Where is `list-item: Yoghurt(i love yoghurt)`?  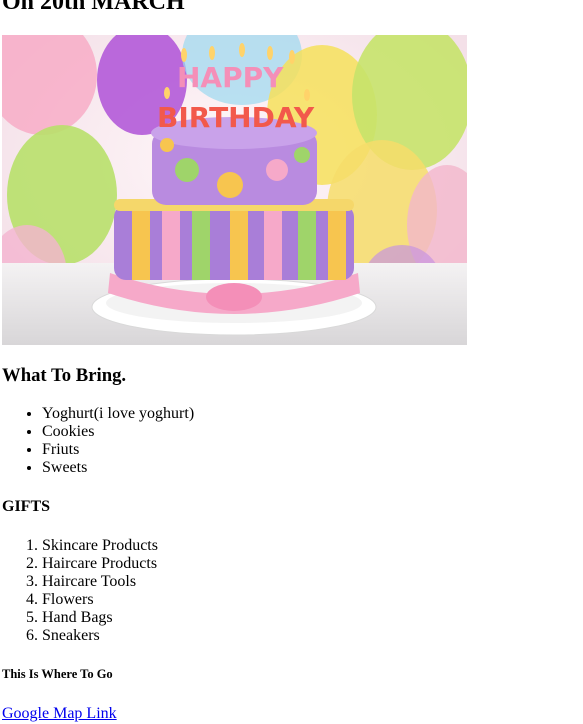
list-item: Yoghurt(i love yoghurt) is located at coordinates (118, 414).